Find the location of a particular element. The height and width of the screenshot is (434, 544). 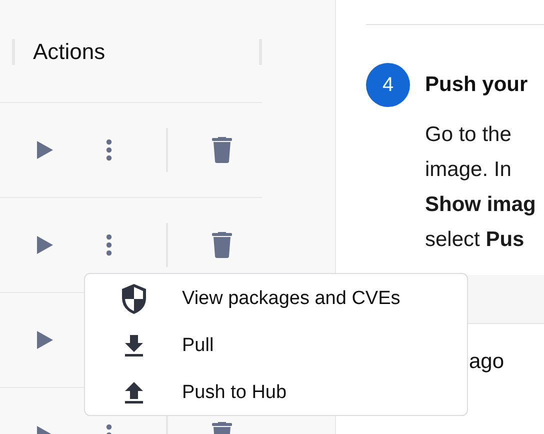

instruction-text: Go to the is located at coordinates (468, 135).